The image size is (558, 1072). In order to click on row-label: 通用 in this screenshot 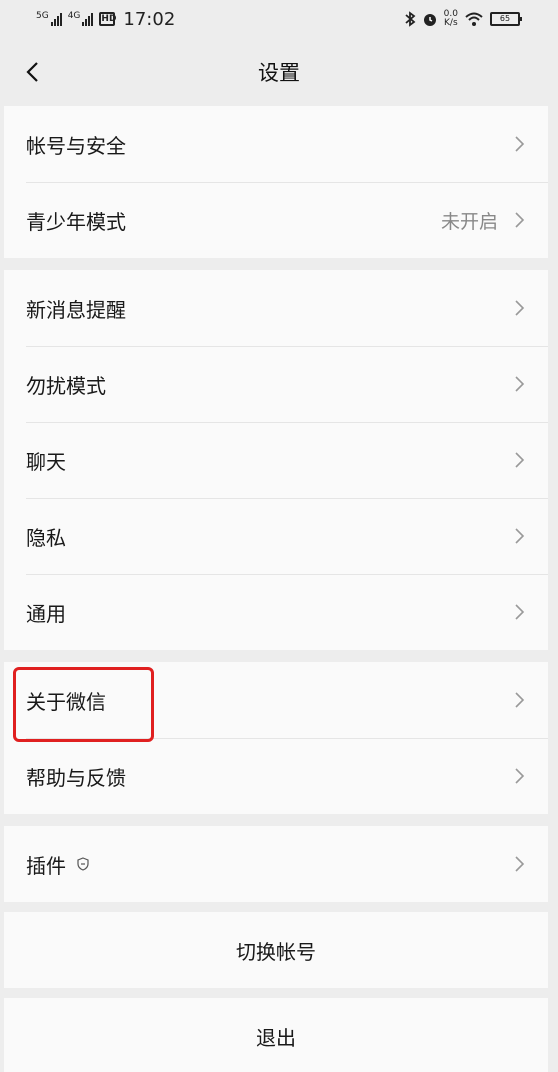, I will do `click(46, 613)`.